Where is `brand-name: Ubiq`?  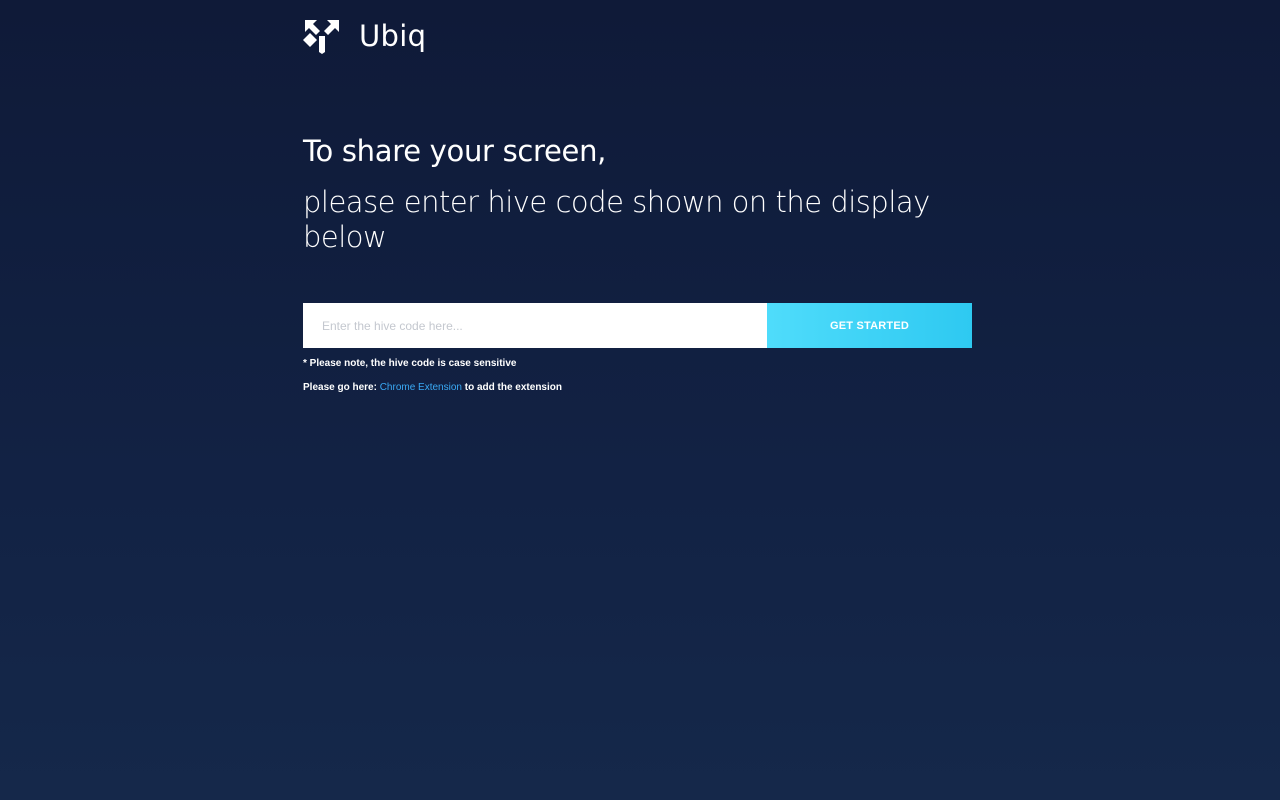
brand-name: Ubiq is located at coordinates (393, 36).